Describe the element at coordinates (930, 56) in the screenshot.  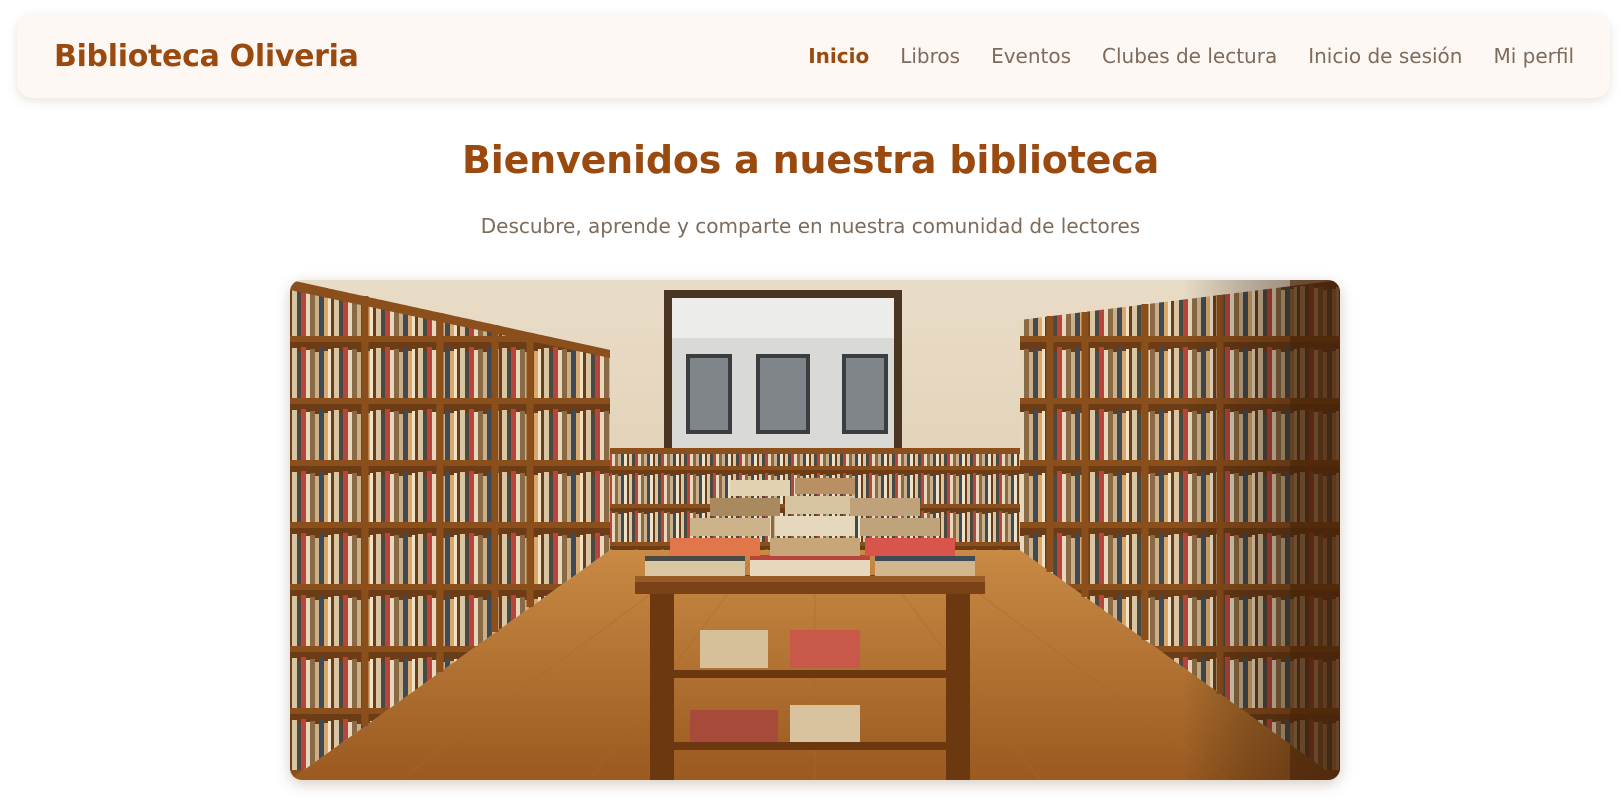
I see `nav-item-libros: Libros` at that location.